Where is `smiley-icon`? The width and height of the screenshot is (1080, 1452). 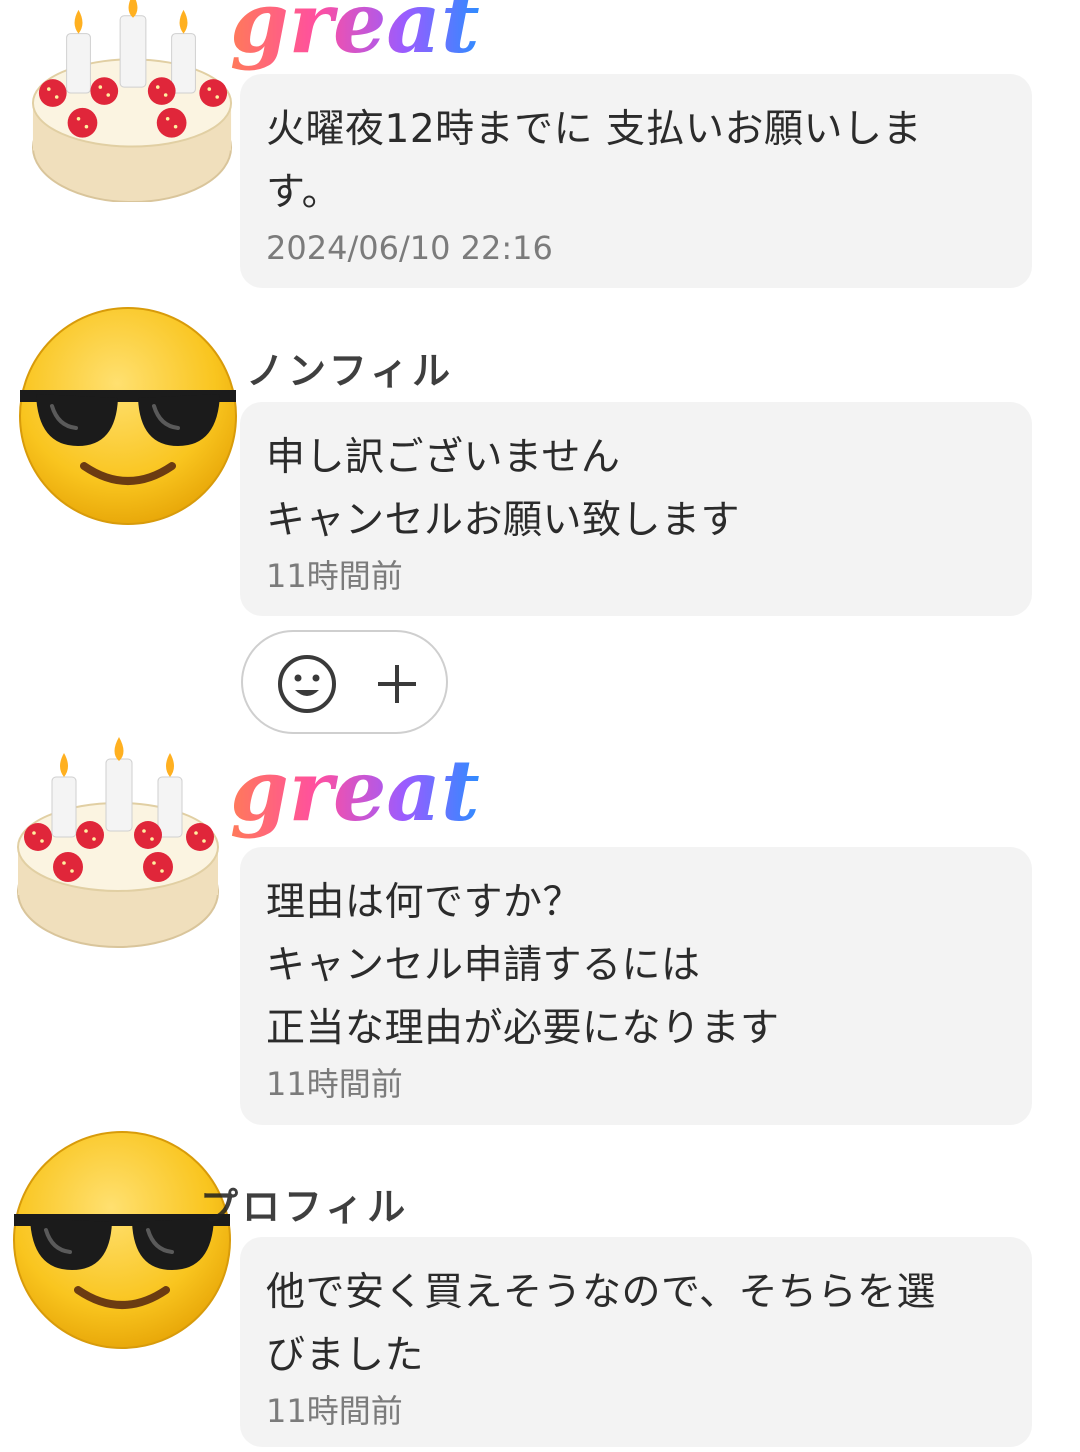 smiley-icon is located at coordinates (307, 684).